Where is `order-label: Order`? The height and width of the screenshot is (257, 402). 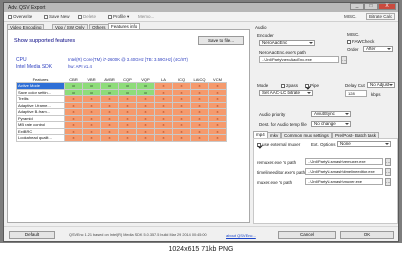
order-label: Order is located at coordinates (353, 49).